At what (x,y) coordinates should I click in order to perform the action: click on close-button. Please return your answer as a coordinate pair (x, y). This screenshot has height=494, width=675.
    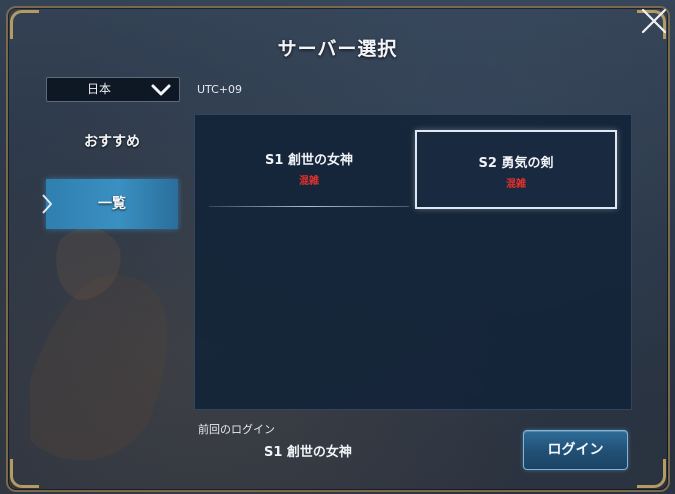
    Looking at the image, I should click on (654, 21).